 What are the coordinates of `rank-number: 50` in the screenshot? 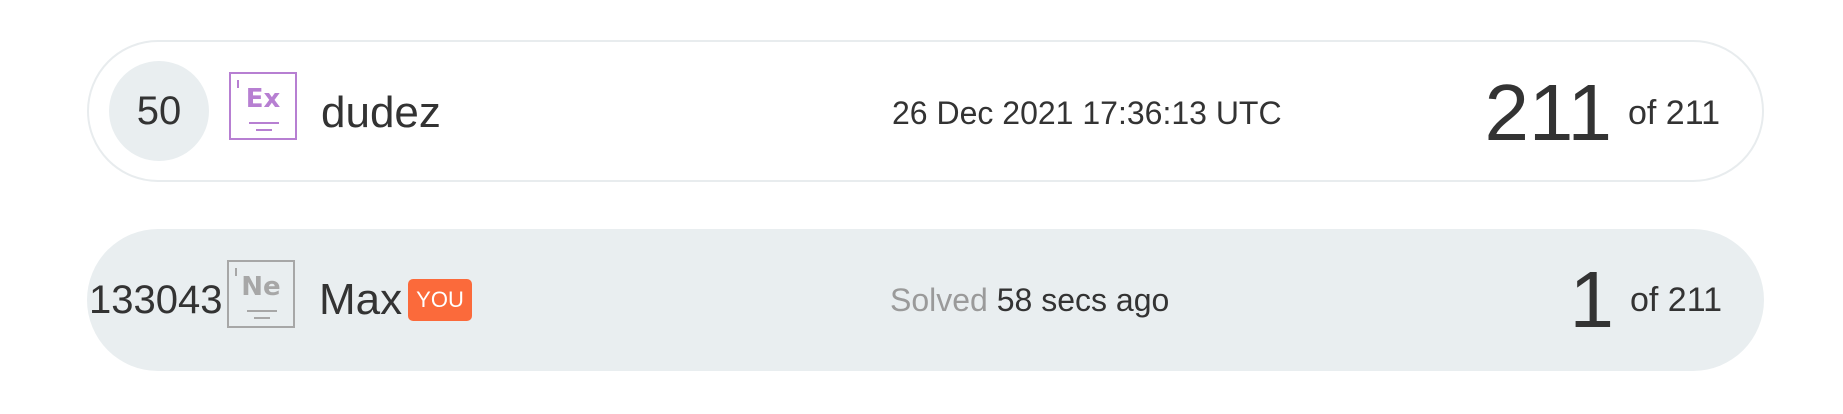 It's located at (159, 111).